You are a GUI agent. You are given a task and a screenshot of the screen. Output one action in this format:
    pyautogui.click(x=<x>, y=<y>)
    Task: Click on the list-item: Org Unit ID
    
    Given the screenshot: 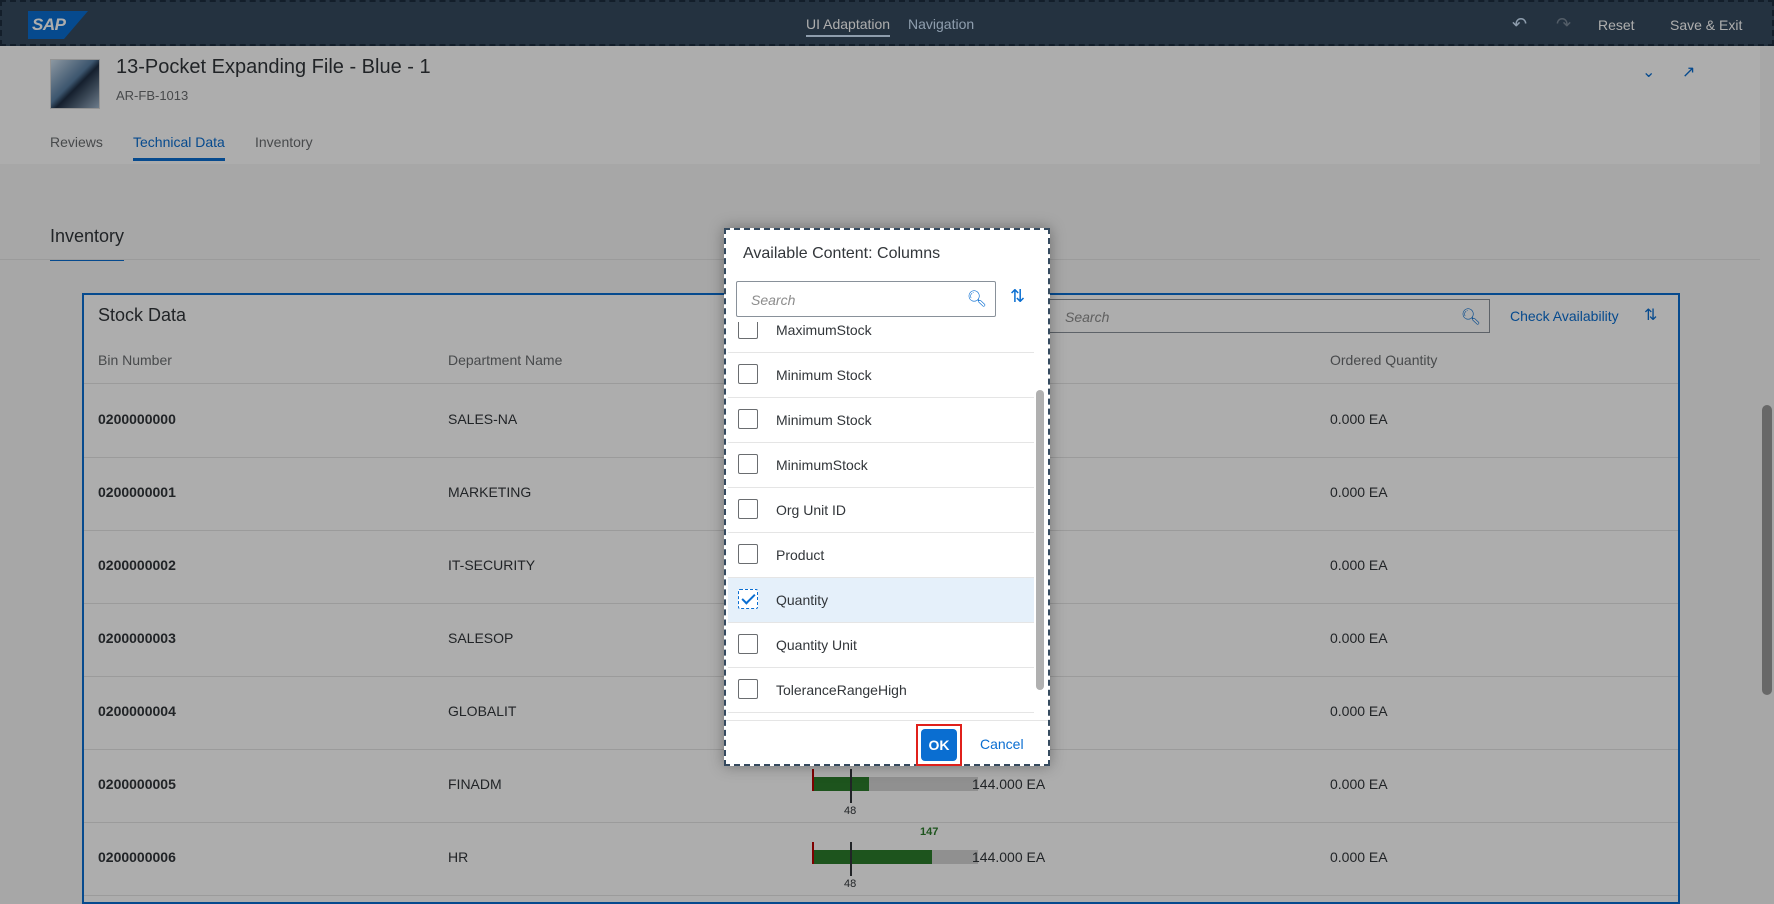 What is the action you would take?
    pyautogui.click(x=881, y=510)
    